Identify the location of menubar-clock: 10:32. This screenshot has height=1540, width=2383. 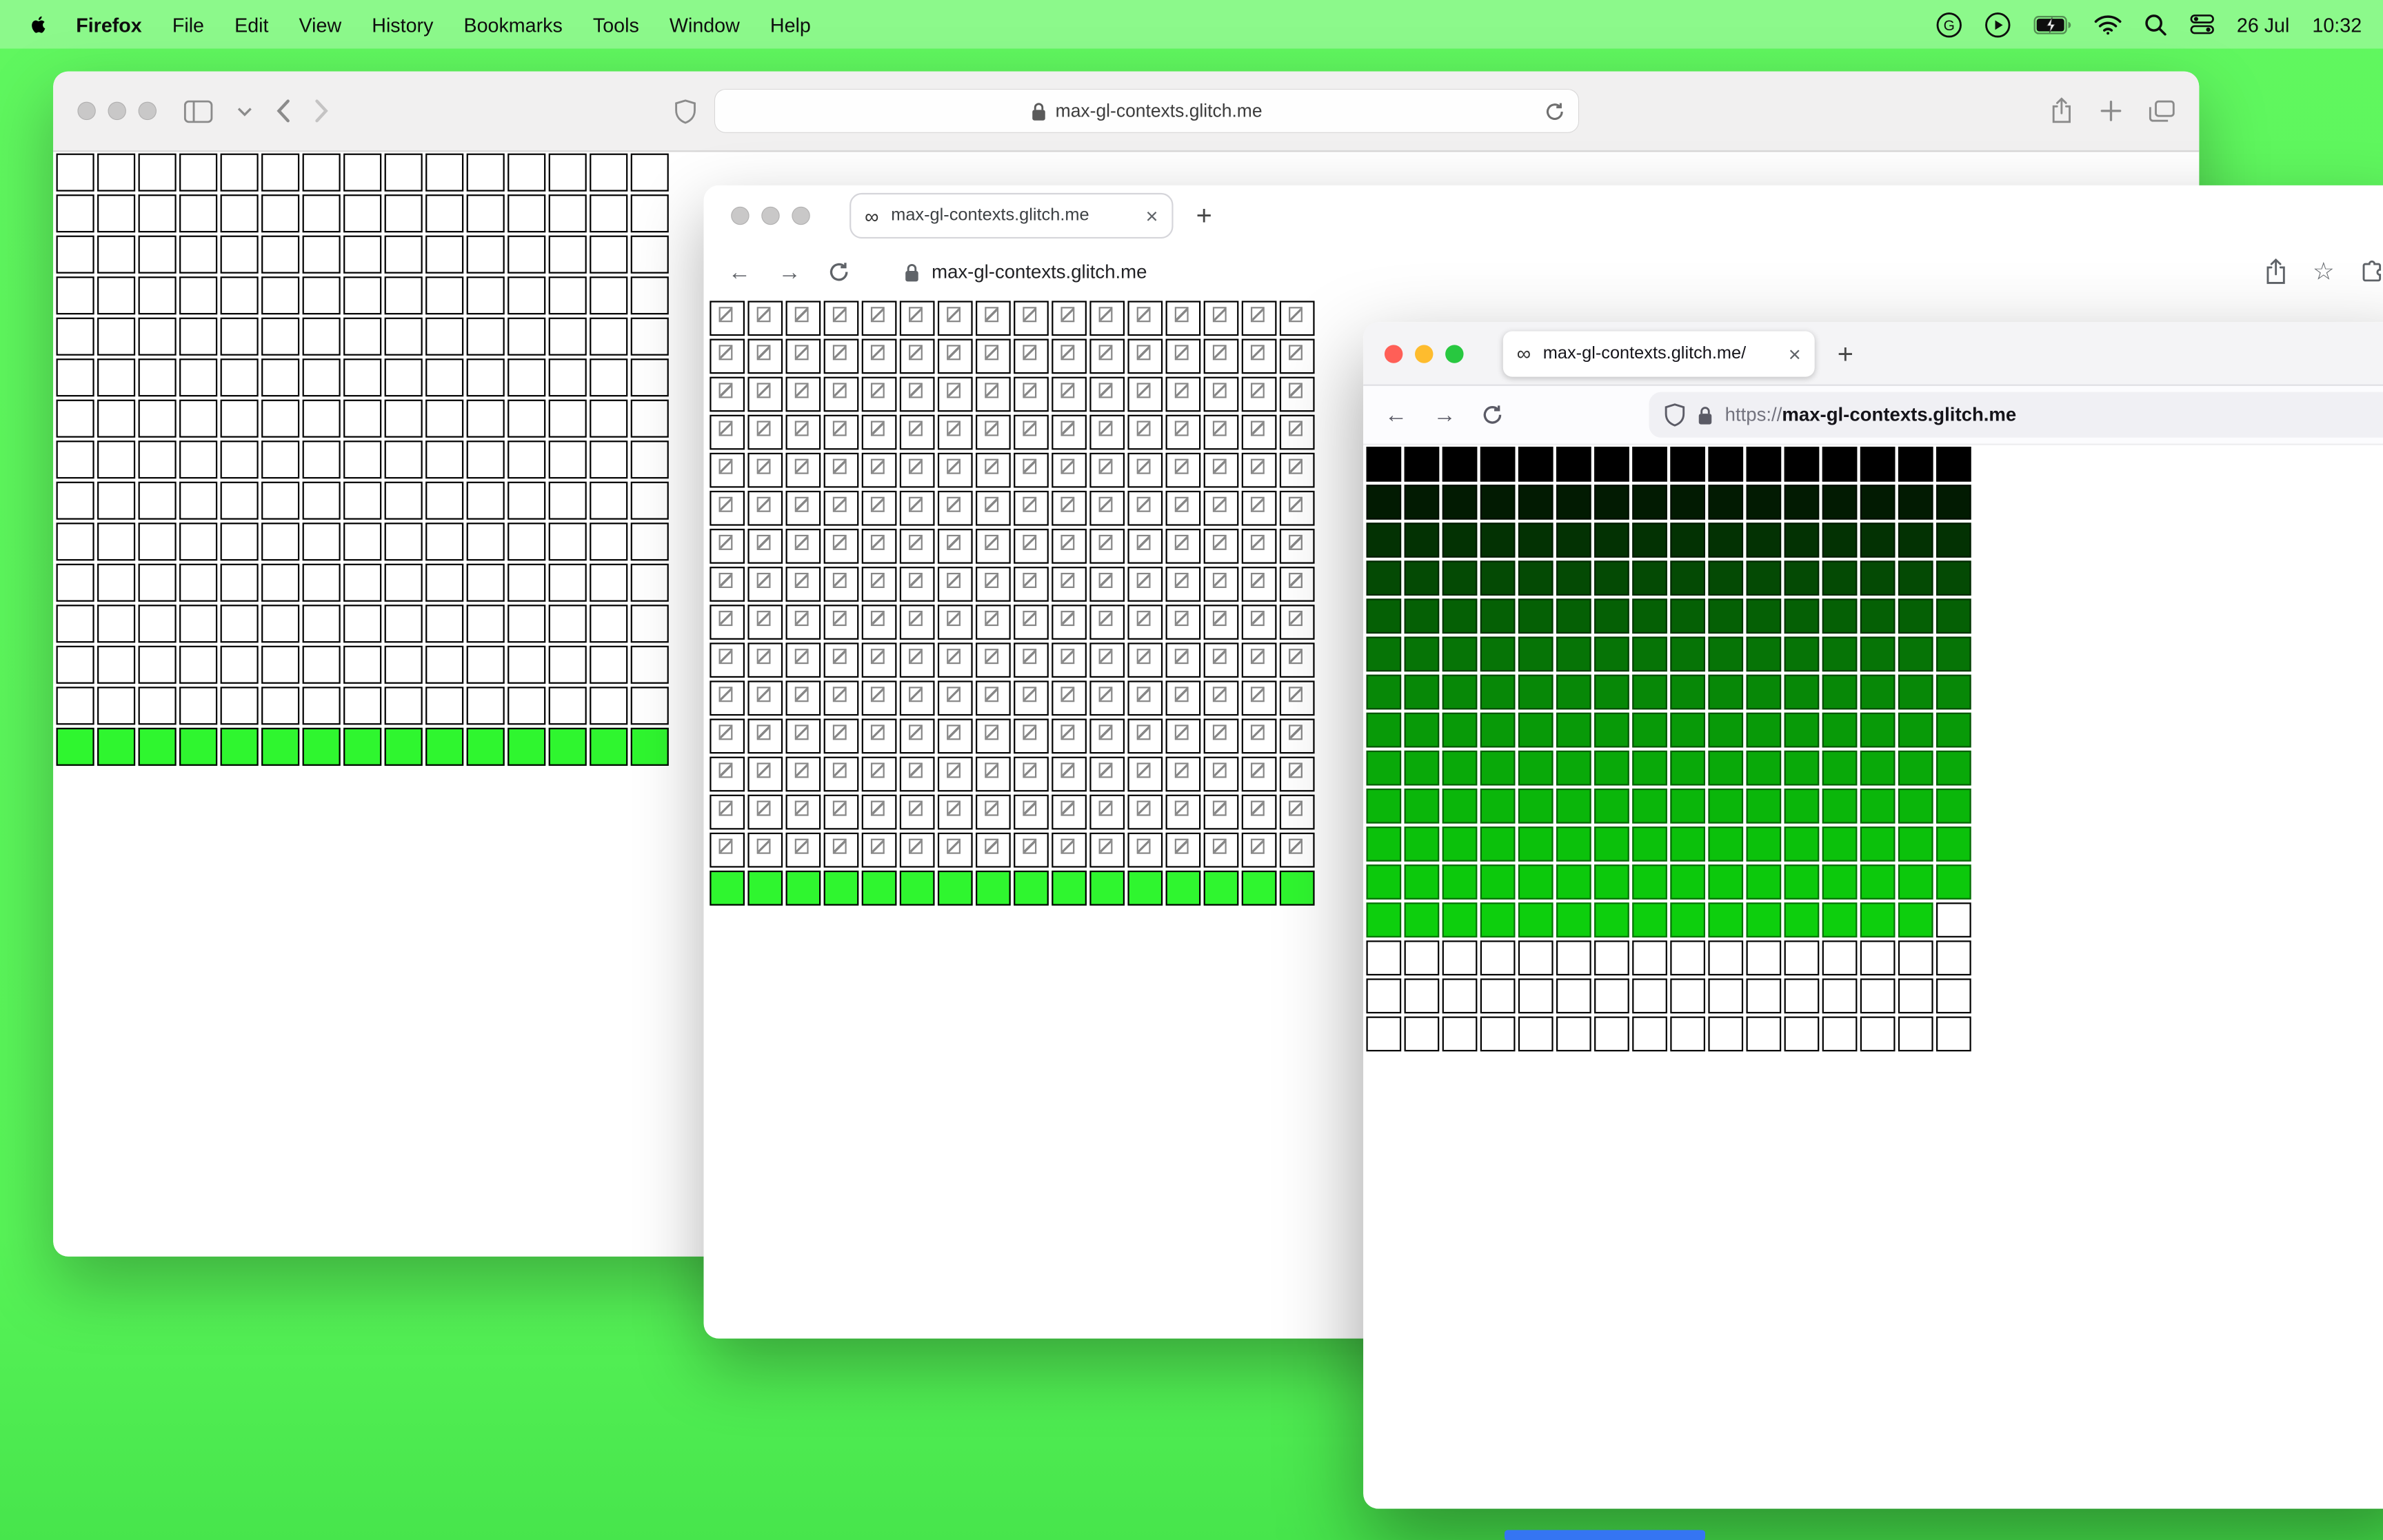
(2337, 25).